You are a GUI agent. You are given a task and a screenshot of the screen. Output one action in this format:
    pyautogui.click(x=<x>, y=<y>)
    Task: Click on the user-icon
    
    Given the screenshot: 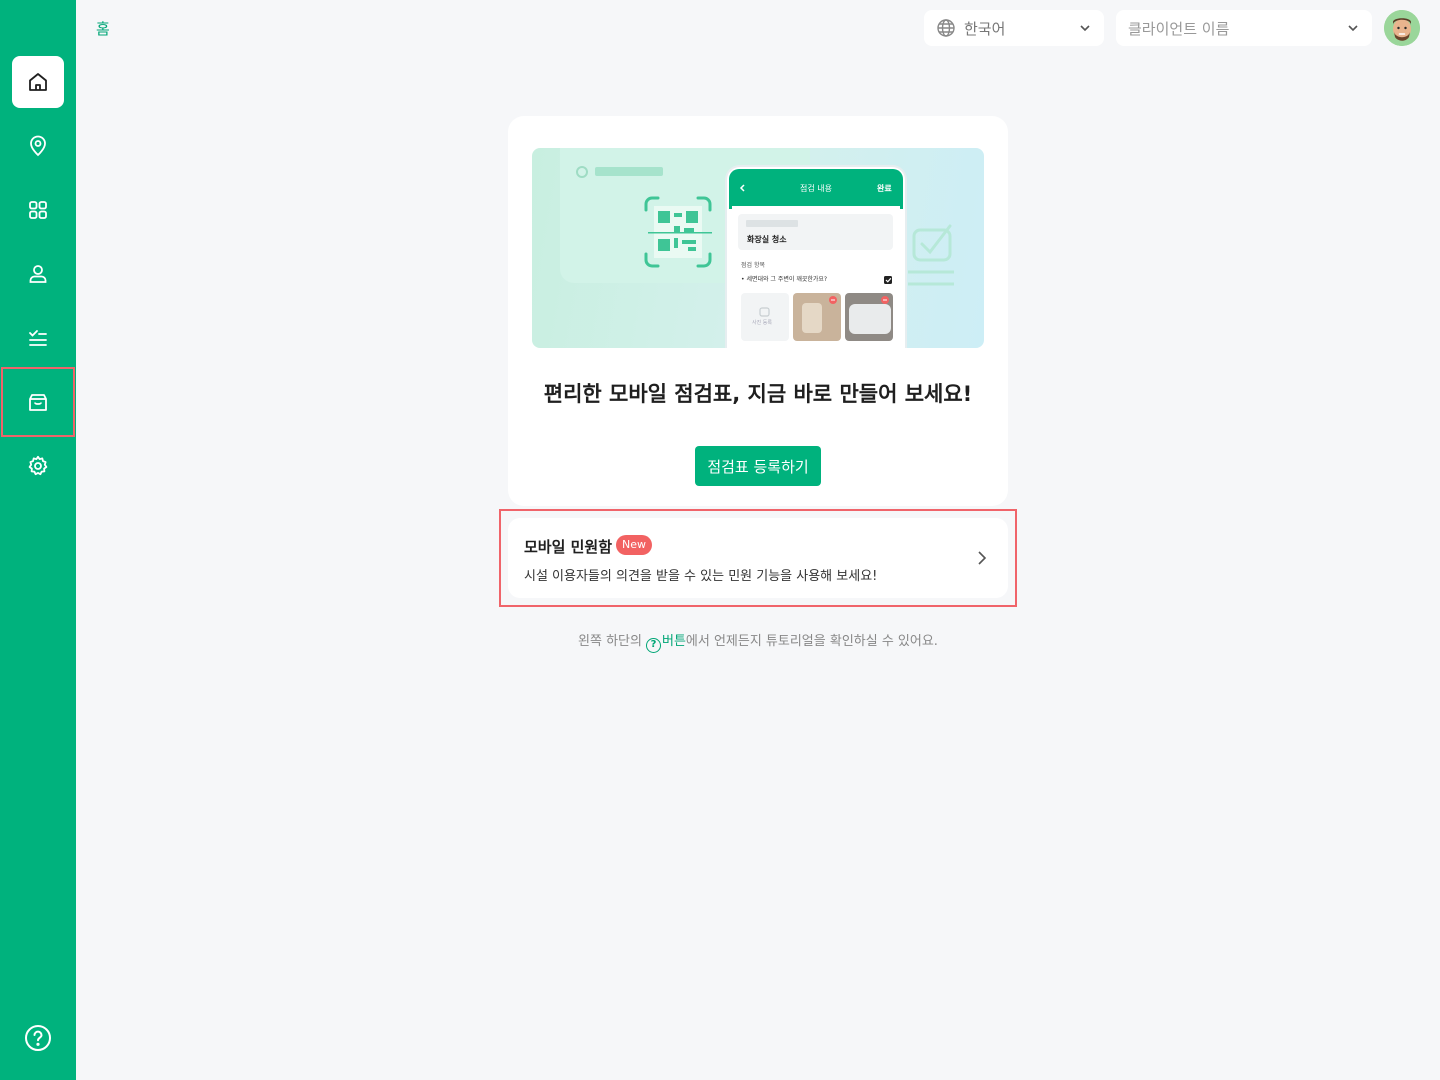 What is the action you would take?
    pyautogui.click(x=38, y=274)
    